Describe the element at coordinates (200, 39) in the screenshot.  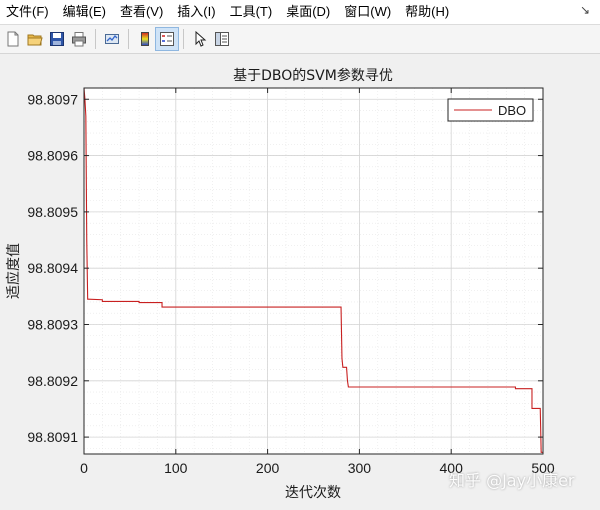
I see `pointer-icon` at that location.